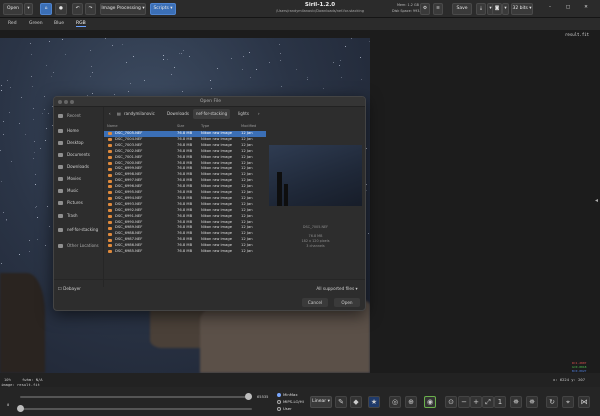 The width and height of the screenshot is (600, 416). I want to click on breadcrumb-downloads: Downloads, so click(178, 114).